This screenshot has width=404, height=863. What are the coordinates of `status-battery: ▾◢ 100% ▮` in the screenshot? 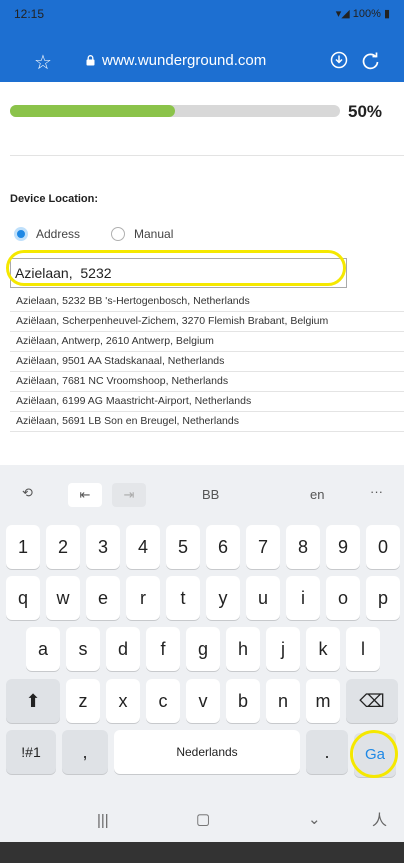 It's located at (363, 13).